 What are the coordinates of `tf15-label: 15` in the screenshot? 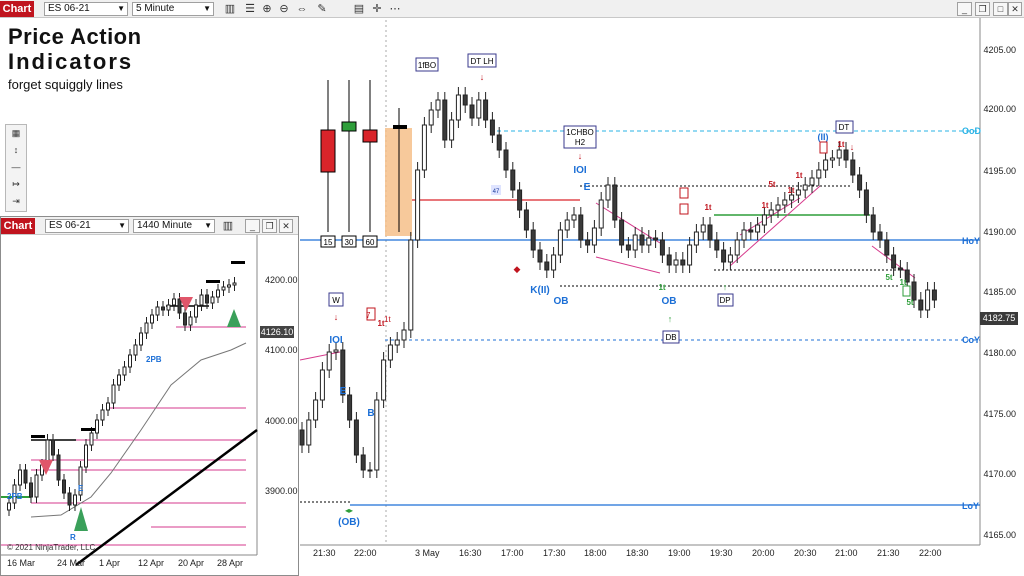 It's located at (328, 242).